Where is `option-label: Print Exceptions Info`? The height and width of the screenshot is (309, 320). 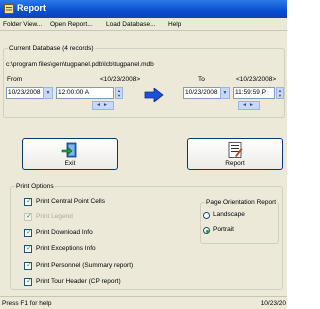 option-label: Print Exceptions Info is located at coordinates (66, 248).